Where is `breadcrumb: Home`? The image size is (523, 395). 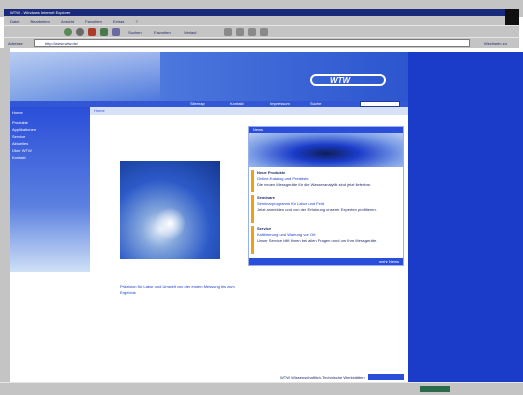
breadcrumb: Home is located at coordinates (249, 111).